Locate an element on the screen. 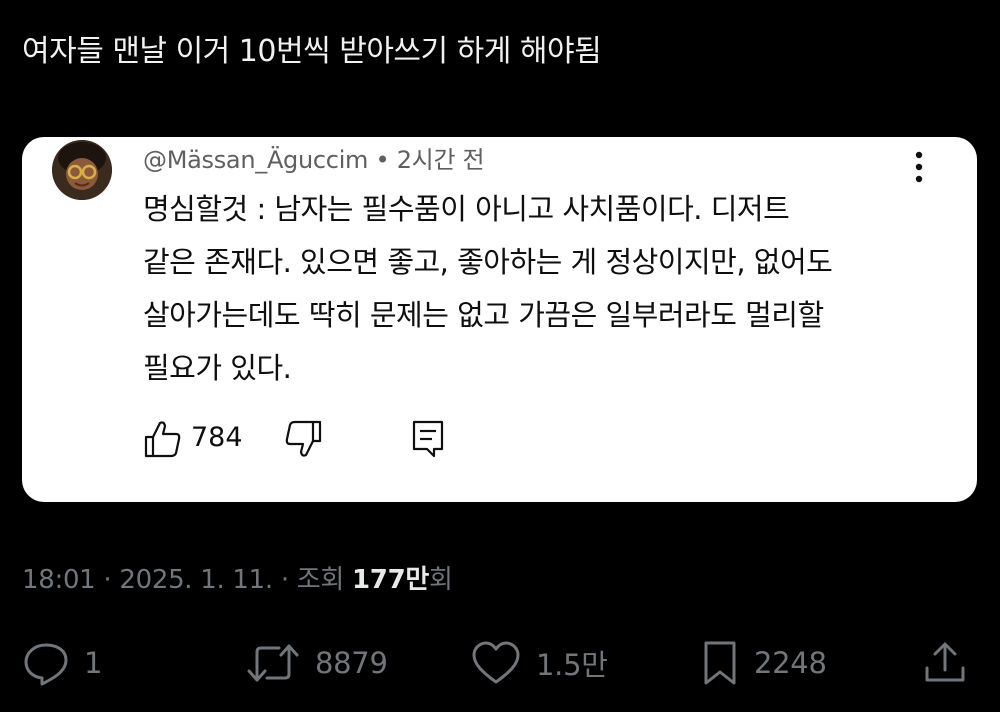 Image resolution: width=1000 pixels, height=712 pixels. bookmark-count: 2248 is located at coordinates (790, 663).